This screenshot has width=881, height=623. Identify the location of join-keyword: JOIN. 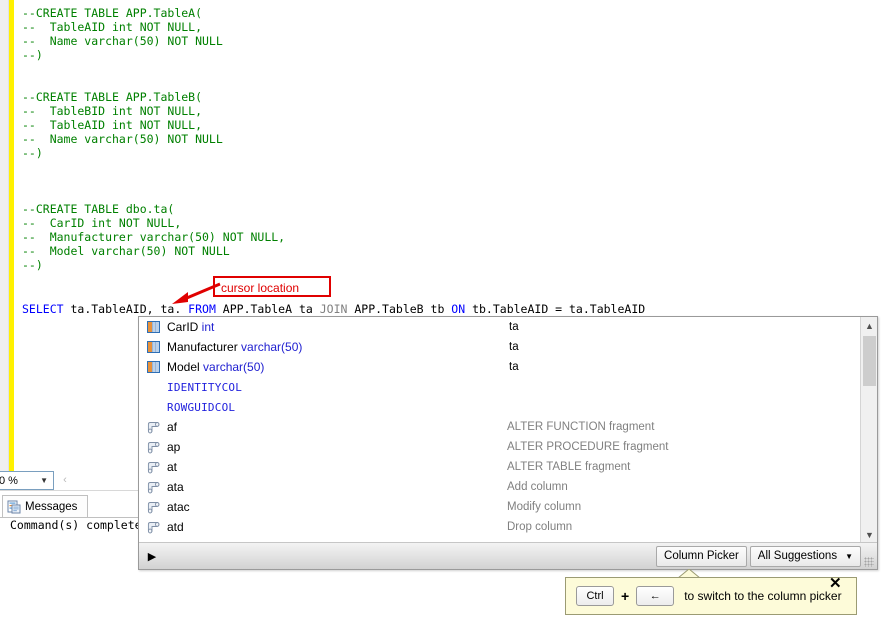
(333, 309).